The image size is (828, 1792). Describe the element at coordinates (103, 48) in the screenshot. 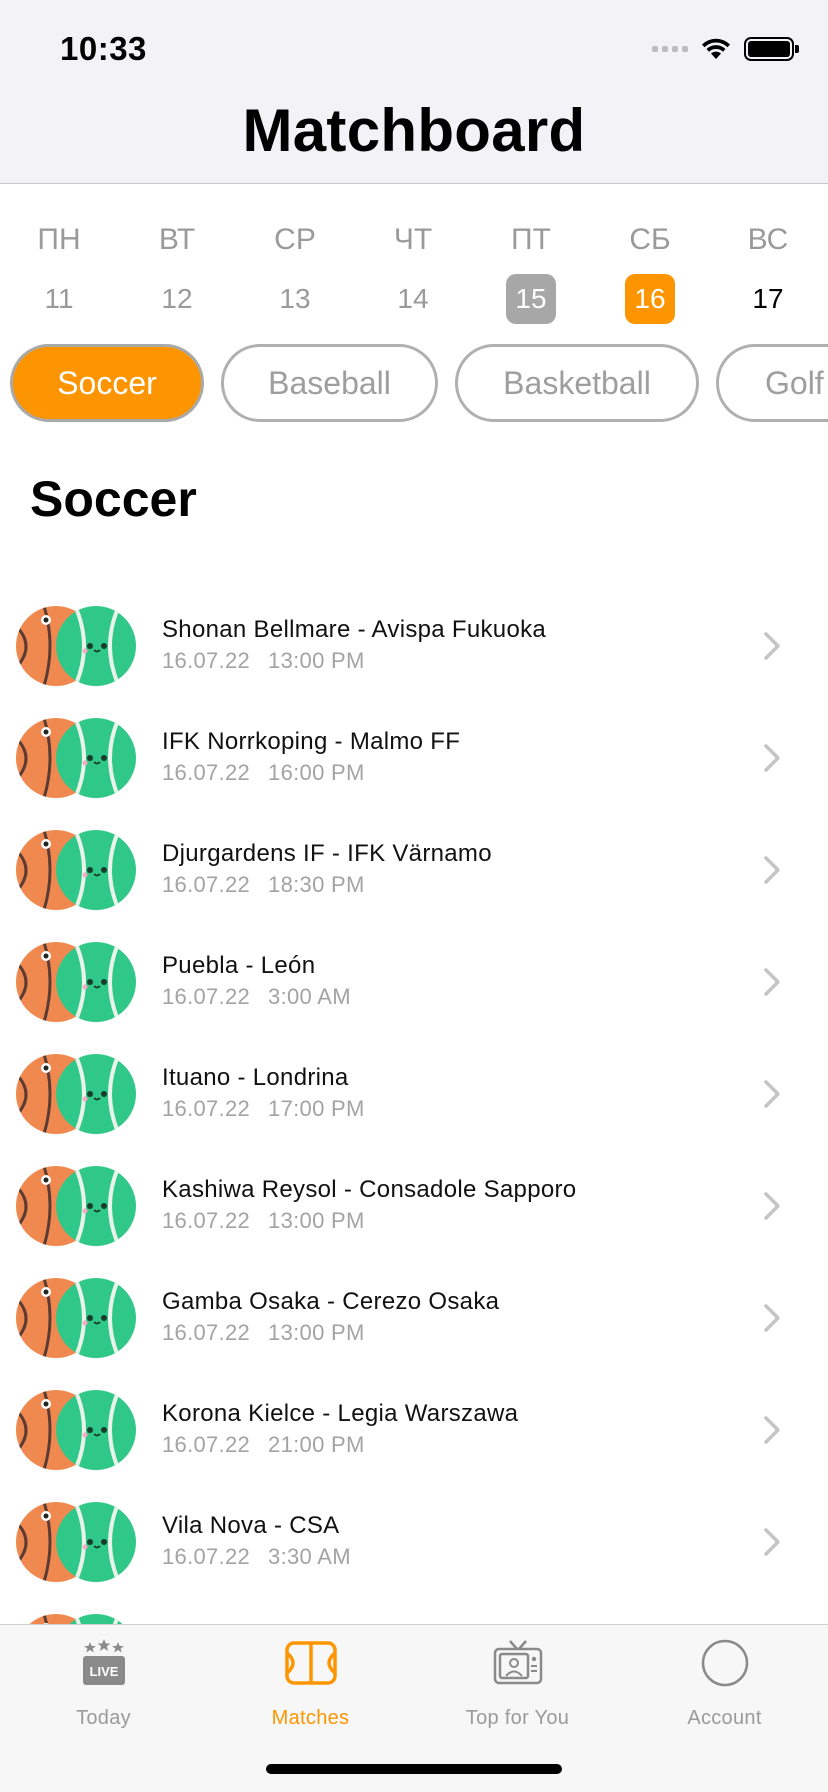

I see `status-time: 10:33` at that location.